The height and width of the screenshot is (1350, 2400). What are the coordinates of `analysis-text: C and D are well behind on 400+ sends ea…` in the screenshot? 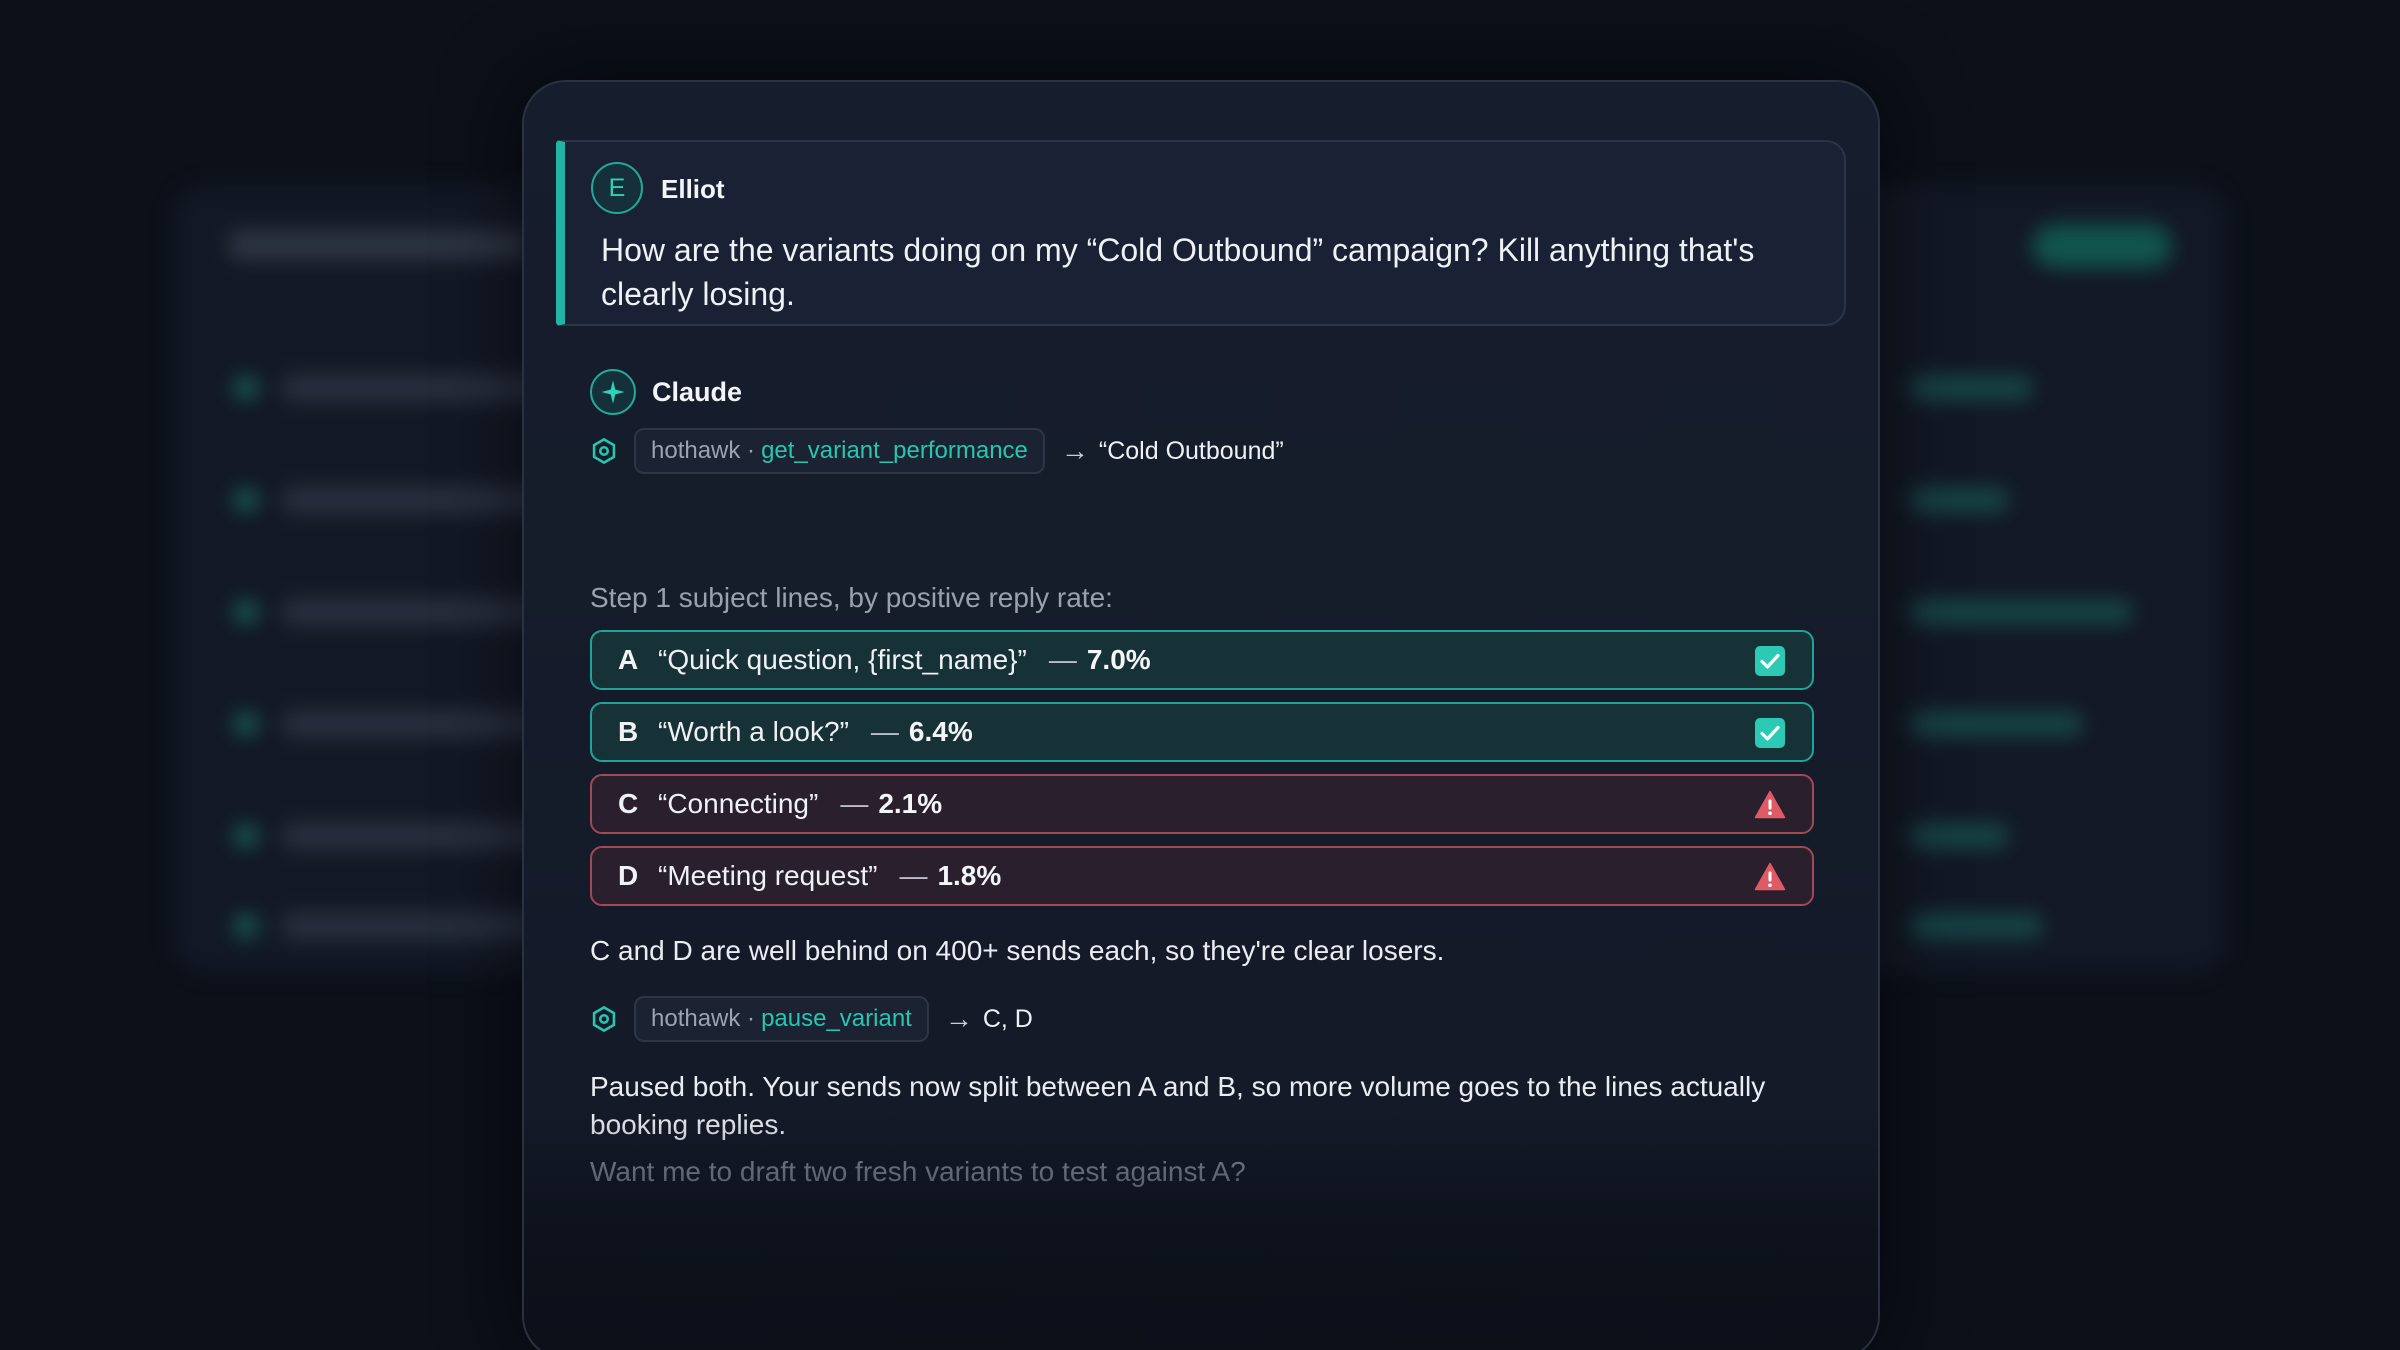 It's located at (1017, 950).